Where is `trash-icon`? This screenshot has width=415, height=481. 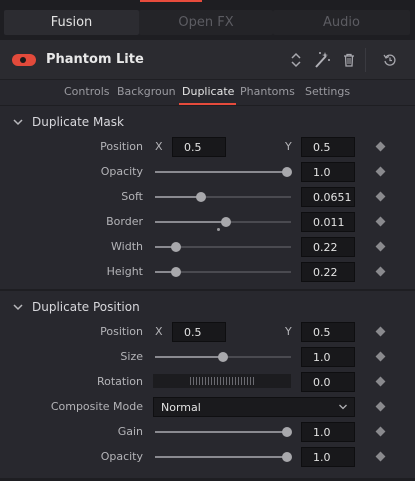
trash-icon is located at coordinates (349, 60).